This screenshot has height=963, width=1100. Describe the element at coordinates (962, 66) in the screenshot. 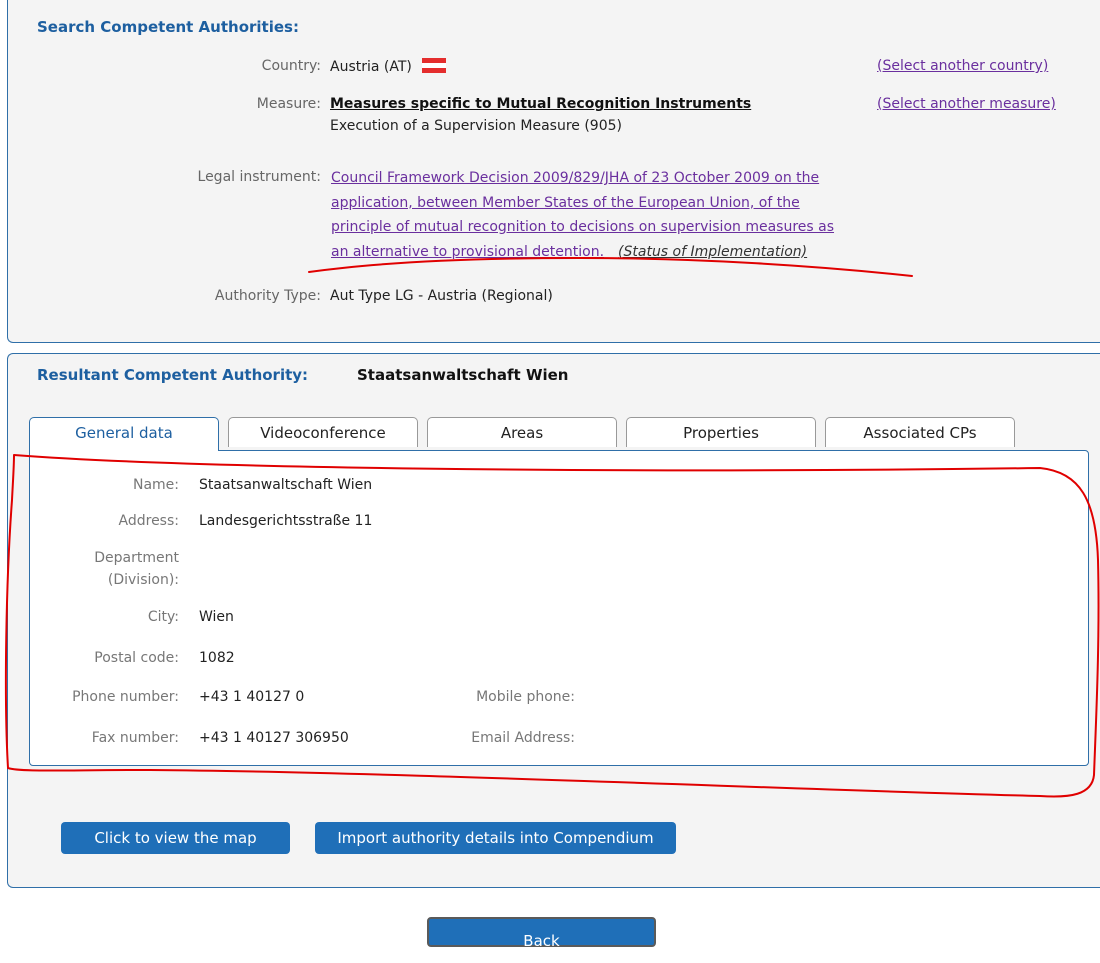

I see `select-country-link: (Select another country)` at that location.